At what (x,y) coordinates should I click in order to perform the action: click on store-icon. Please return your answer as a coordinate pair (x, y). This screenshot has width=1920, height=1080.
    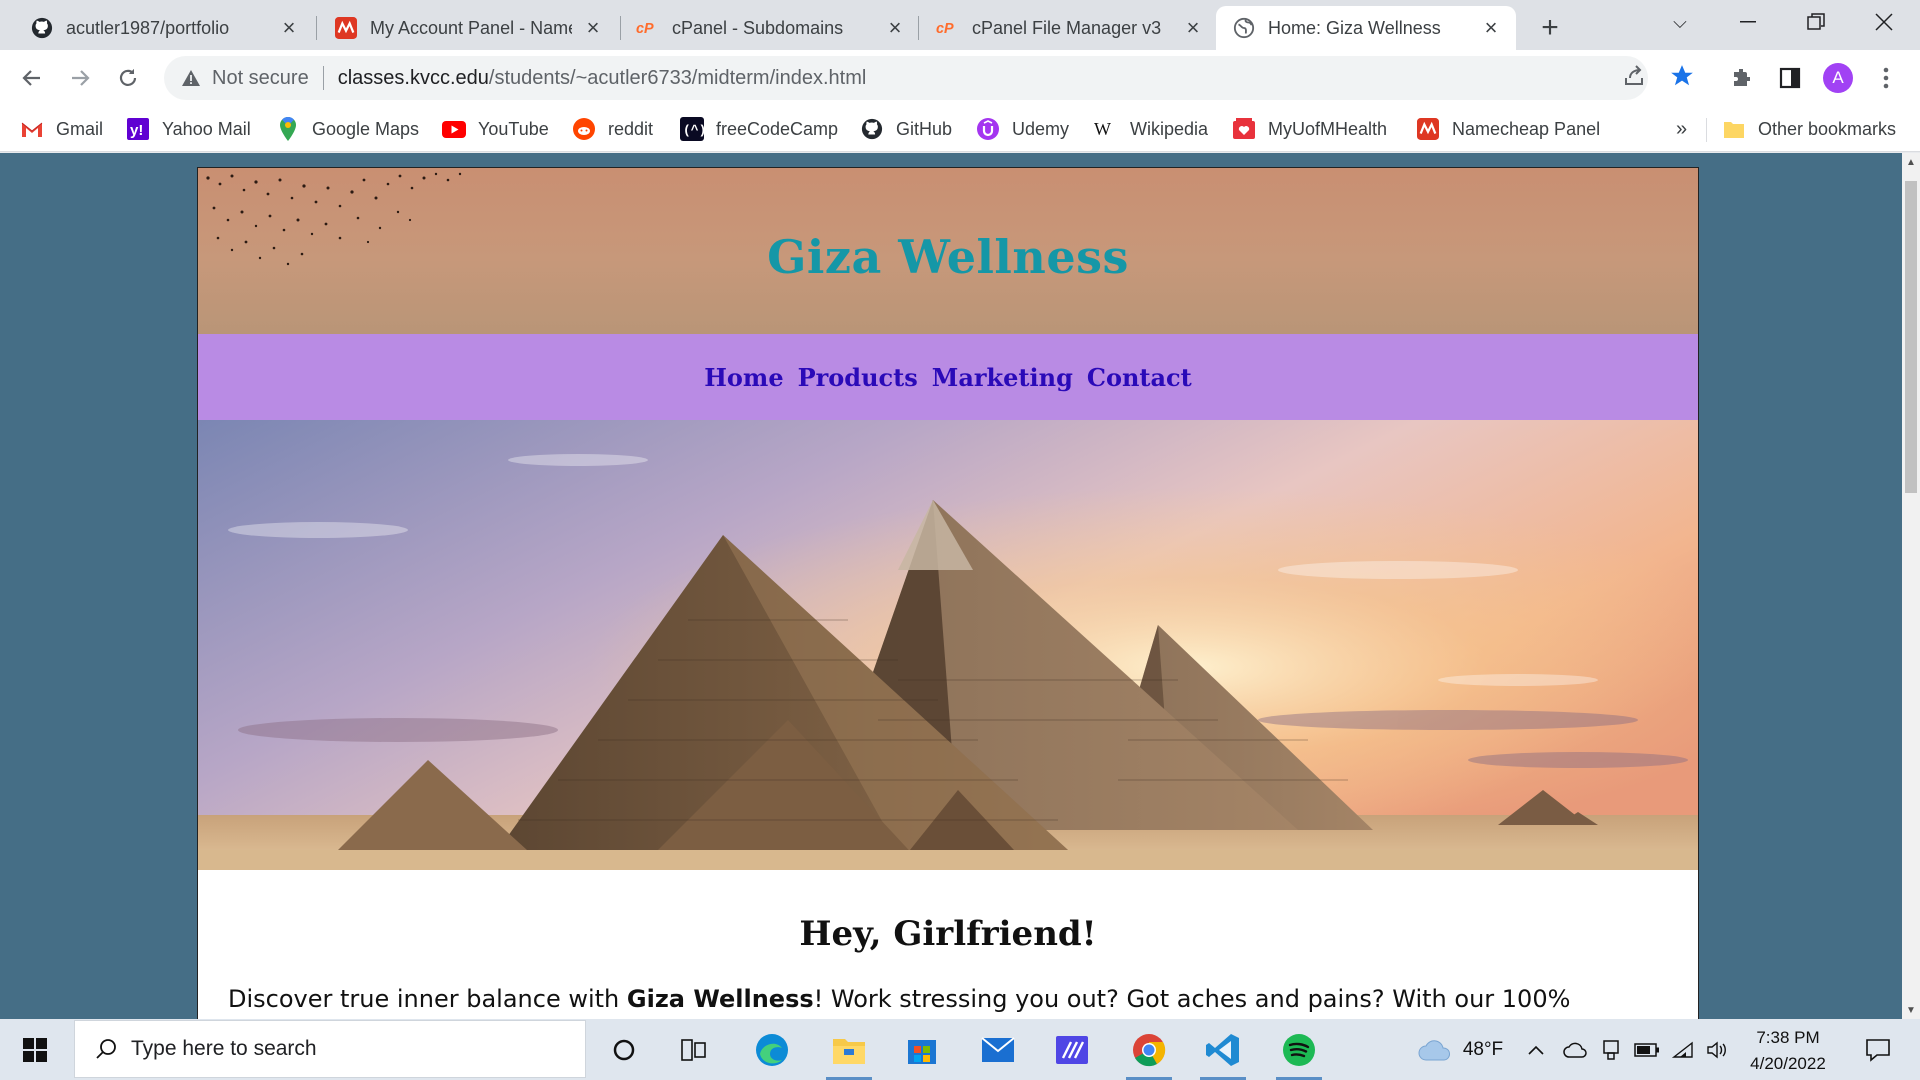
    Looking at the image, I should click on (922, 1051).